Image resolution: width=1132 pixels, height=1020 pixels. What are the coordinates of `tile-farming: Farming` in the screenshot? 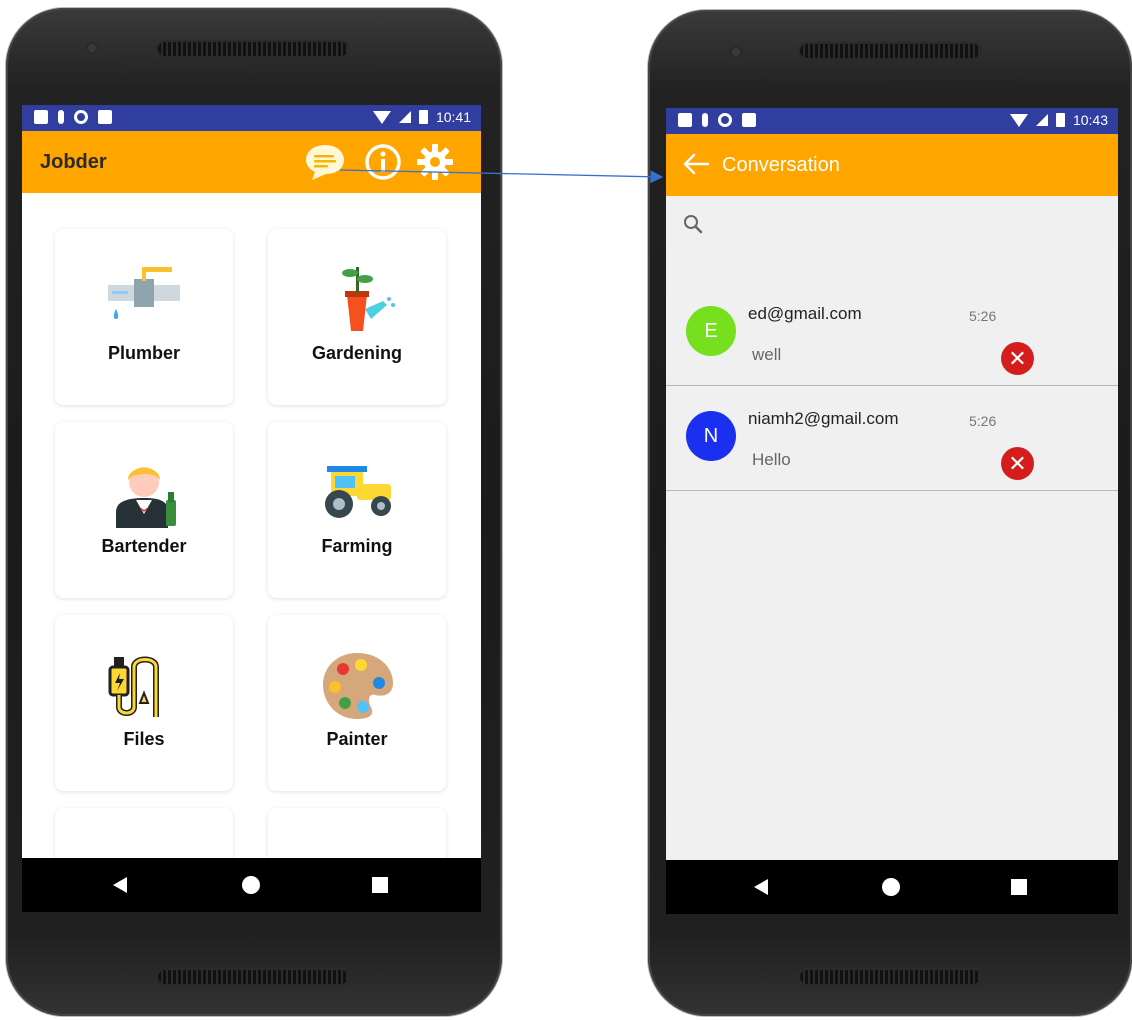 It's located at (357, 510).